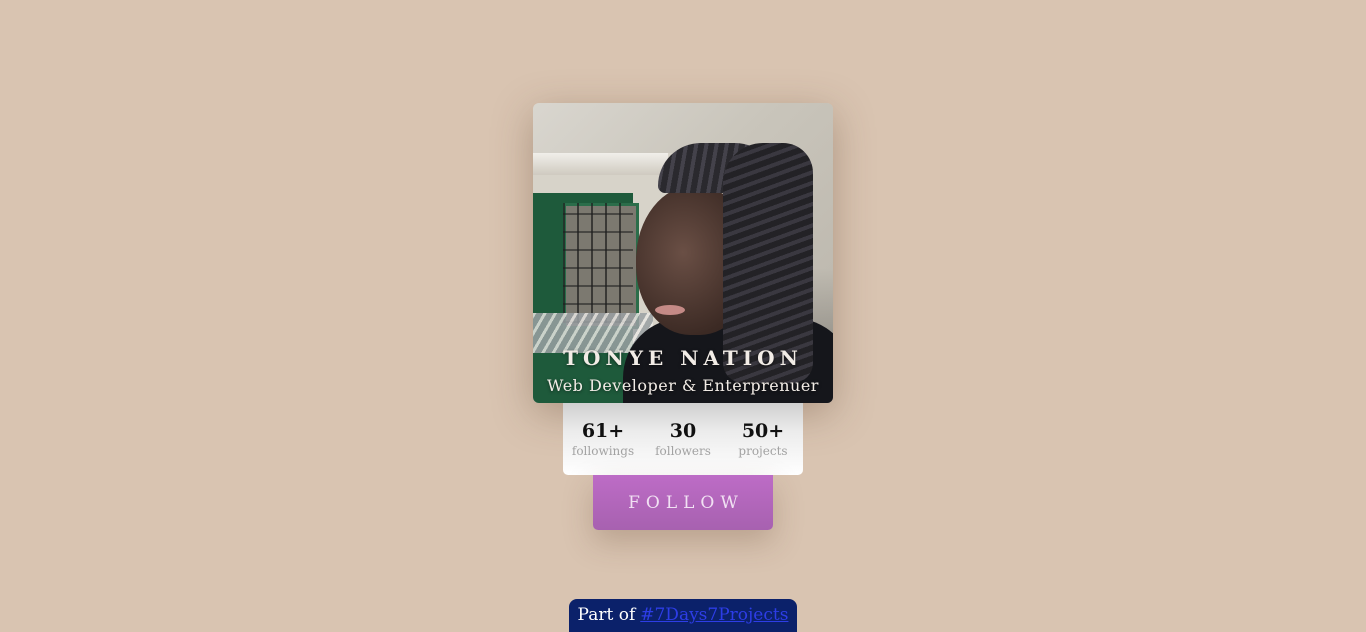  What do you see at coordinates (683, 385) in the screenshot?
I see `profile-role: Web Developer & Enterprenuer` at bounding box center [683, 385].